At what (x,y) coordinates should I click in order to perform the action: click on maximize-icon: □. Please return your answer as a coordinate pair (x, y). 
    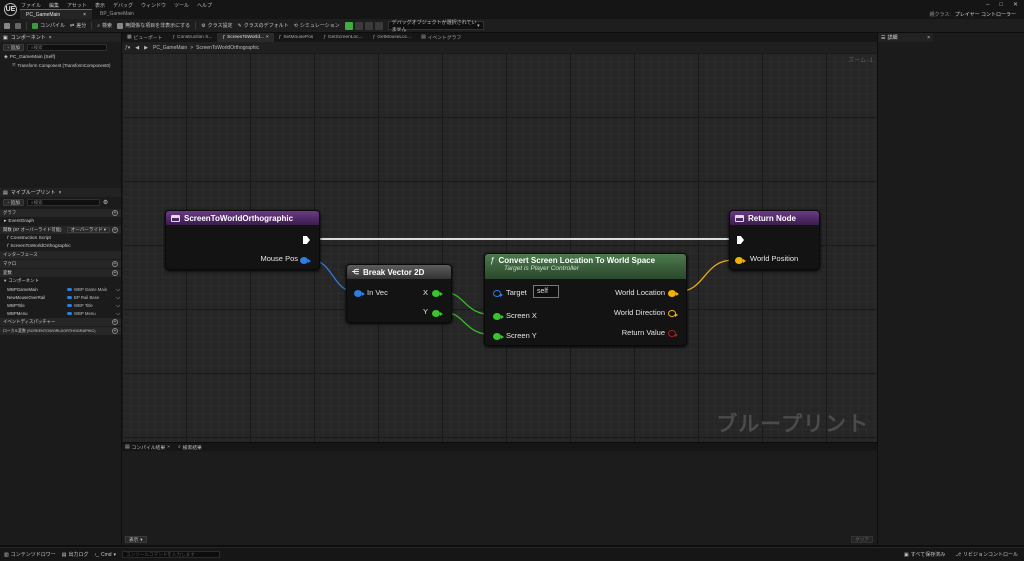
    Looking at the image, I should click on (1001, 5).